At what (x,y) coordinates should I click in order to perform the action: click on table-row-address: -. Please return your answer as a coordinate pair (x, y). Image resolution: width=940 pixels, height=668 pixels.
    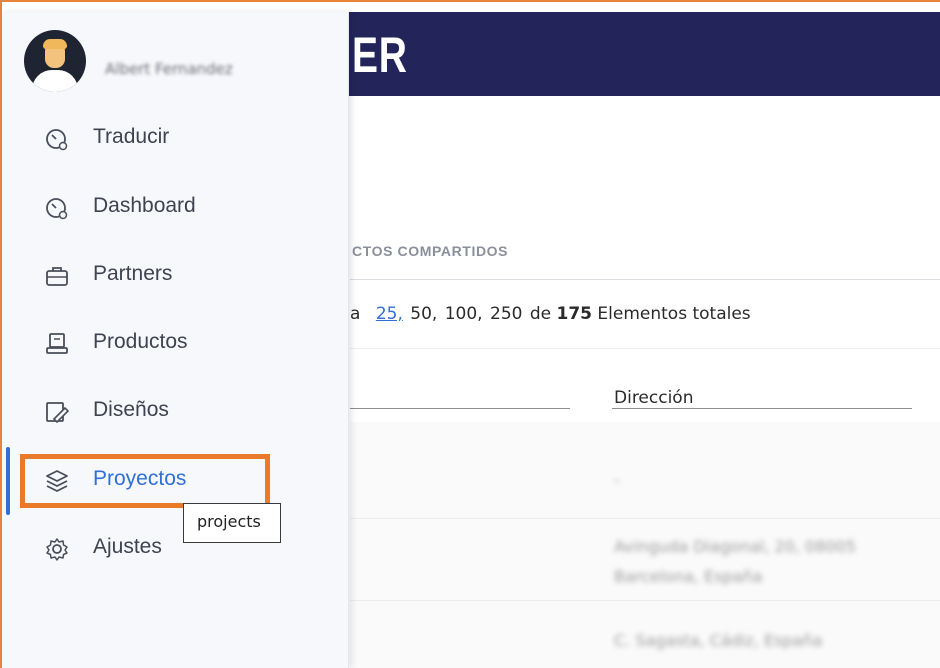
    Looking at the image, I should click on (617, 480).